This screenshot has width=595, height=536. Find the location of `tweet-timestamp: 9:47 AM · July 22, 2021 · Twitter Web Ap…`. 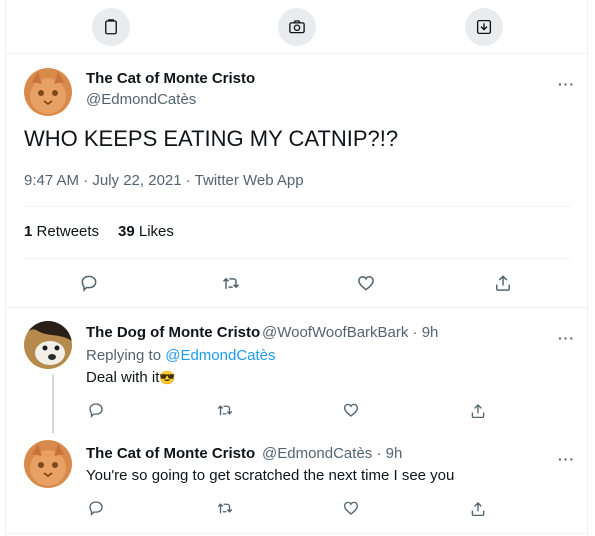

tweet-timestamp: 9:47 AM · July 22, 2021 · Twitter Web Ap… is located at coordinates (164, 180).